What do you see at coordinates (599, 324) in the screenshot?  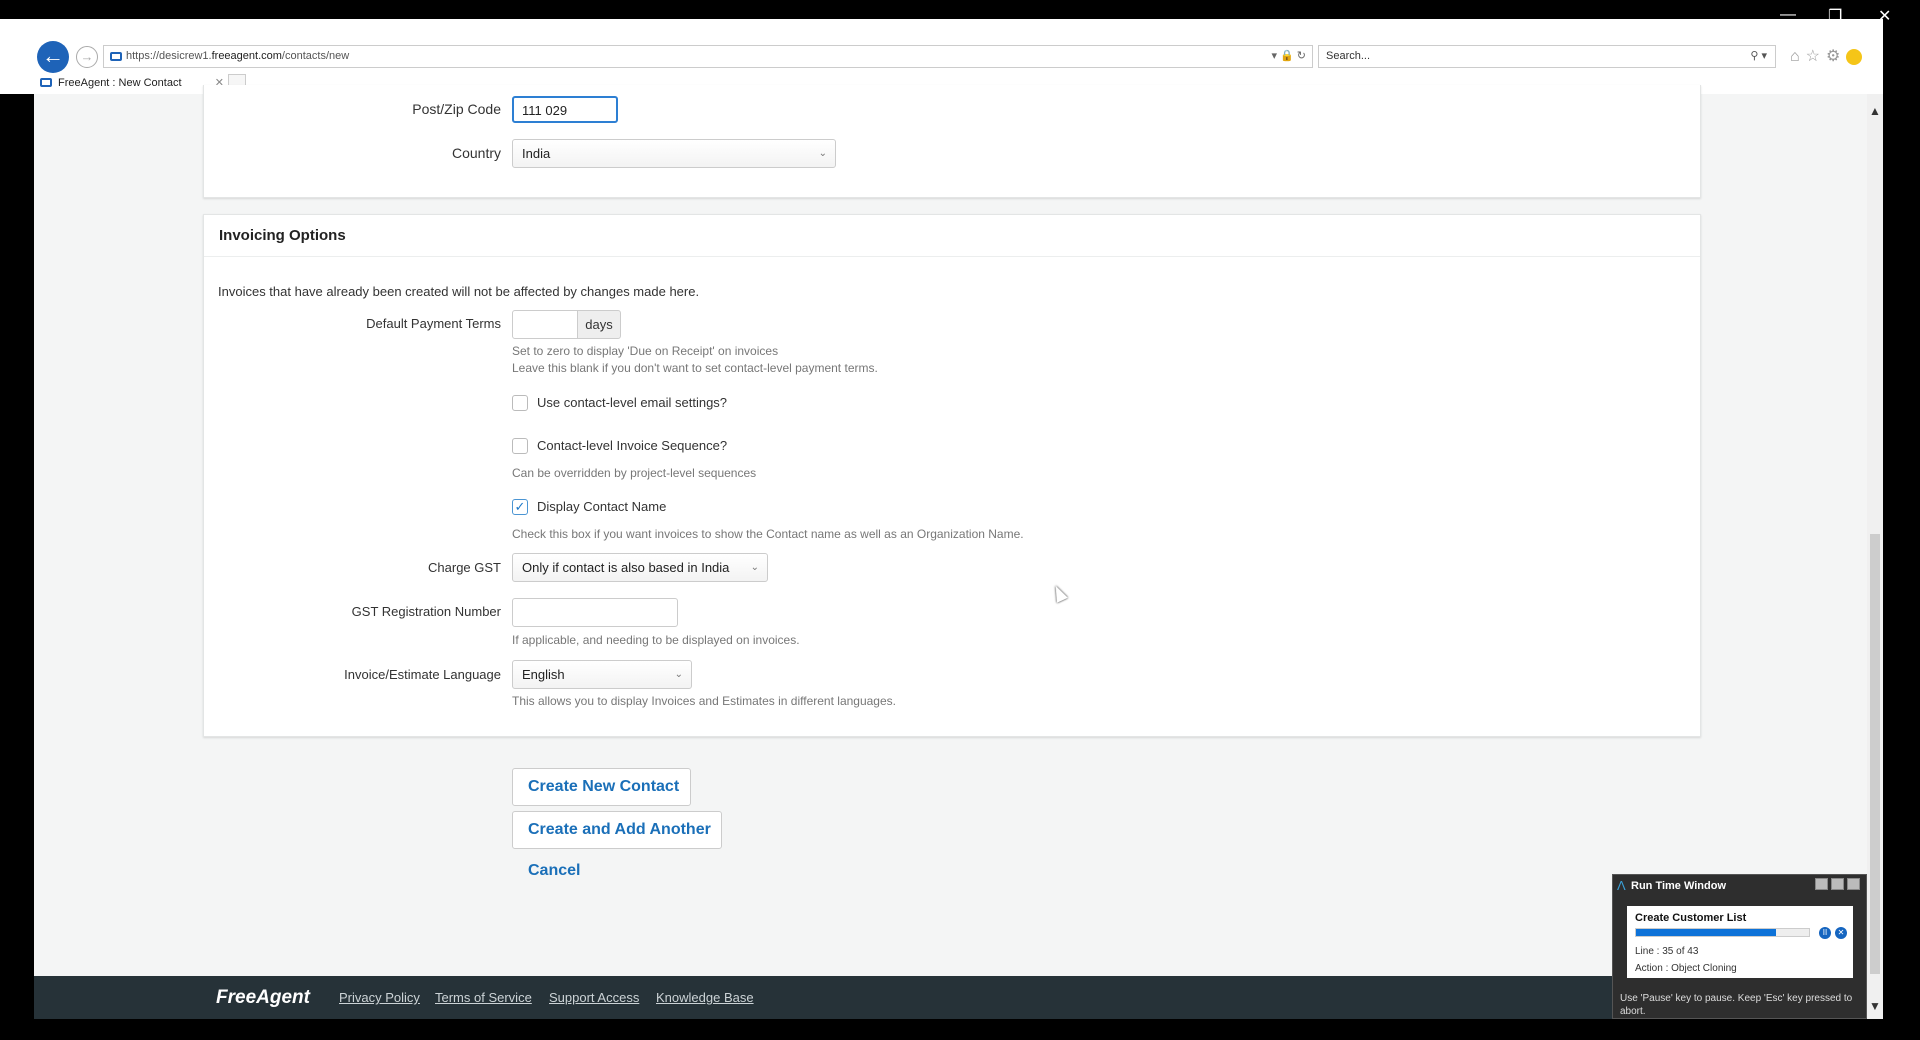 I see `days-addon: days` at bounding box center [599, 324].